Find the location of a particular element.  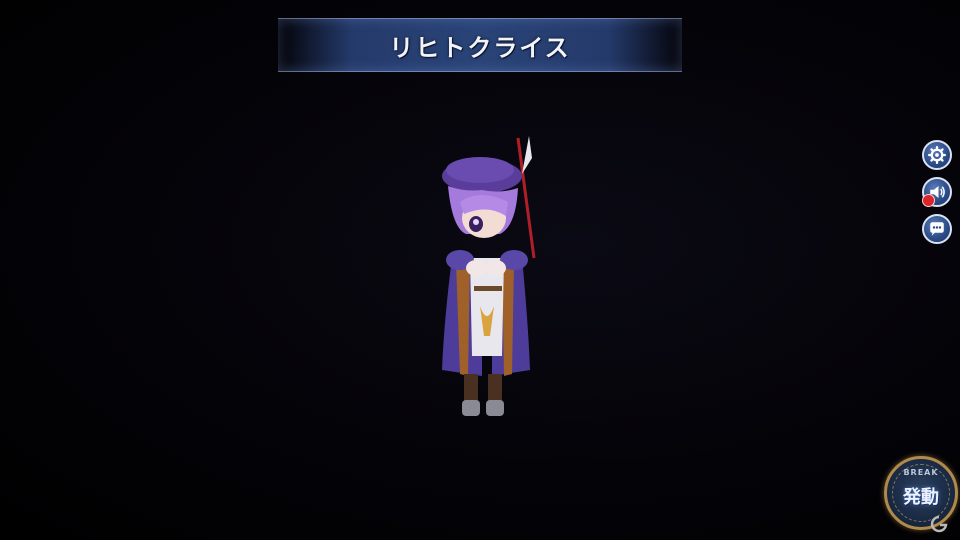

sound-button is located at coordinates (937, 192).